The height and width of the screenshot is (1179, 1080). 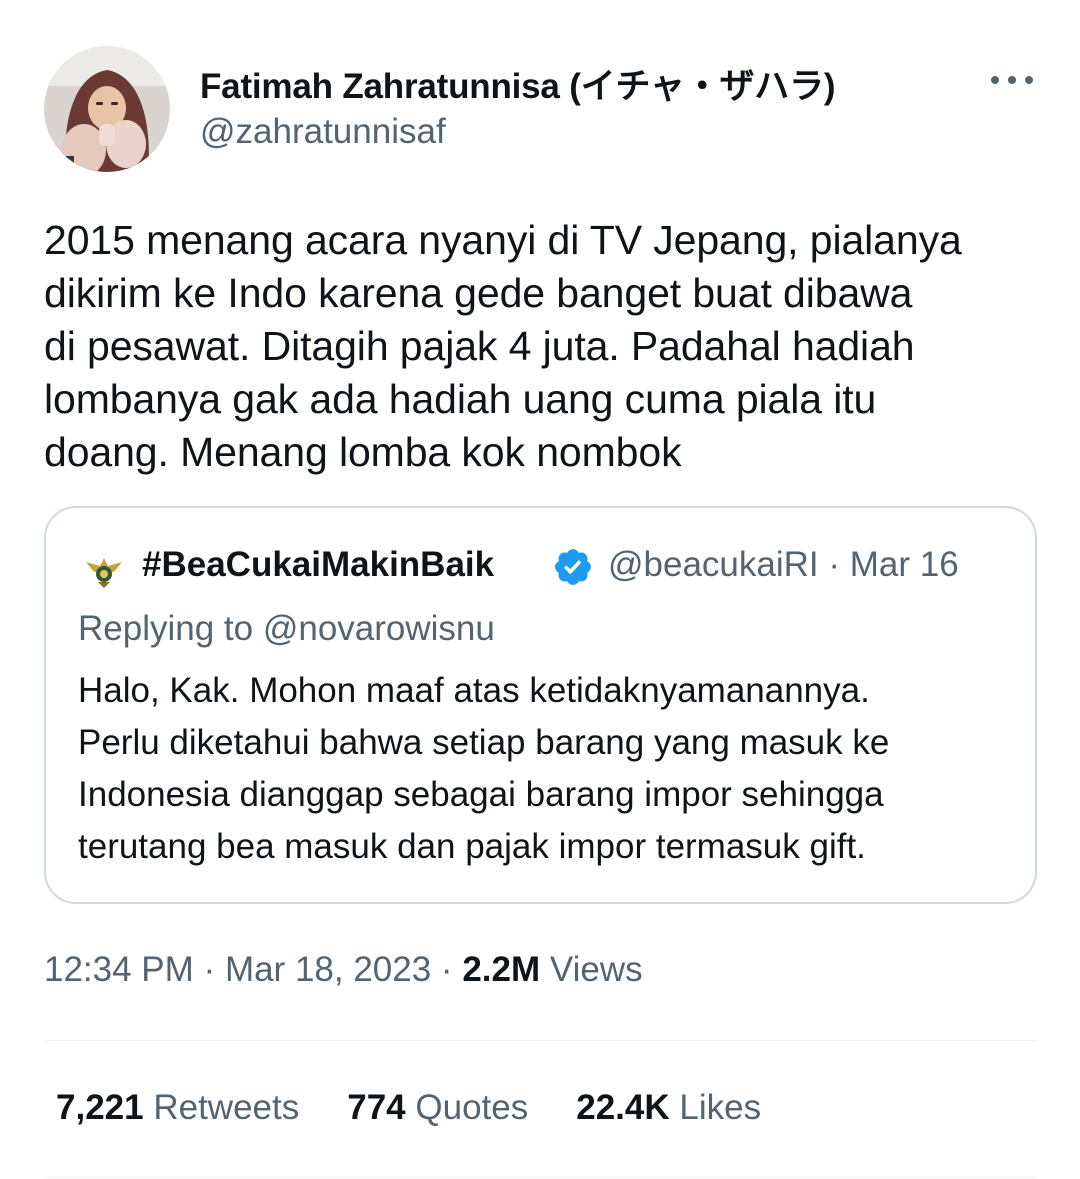 I want to click on retweets-stat: 7,221 Retweets, so click(x=177, y=1108).